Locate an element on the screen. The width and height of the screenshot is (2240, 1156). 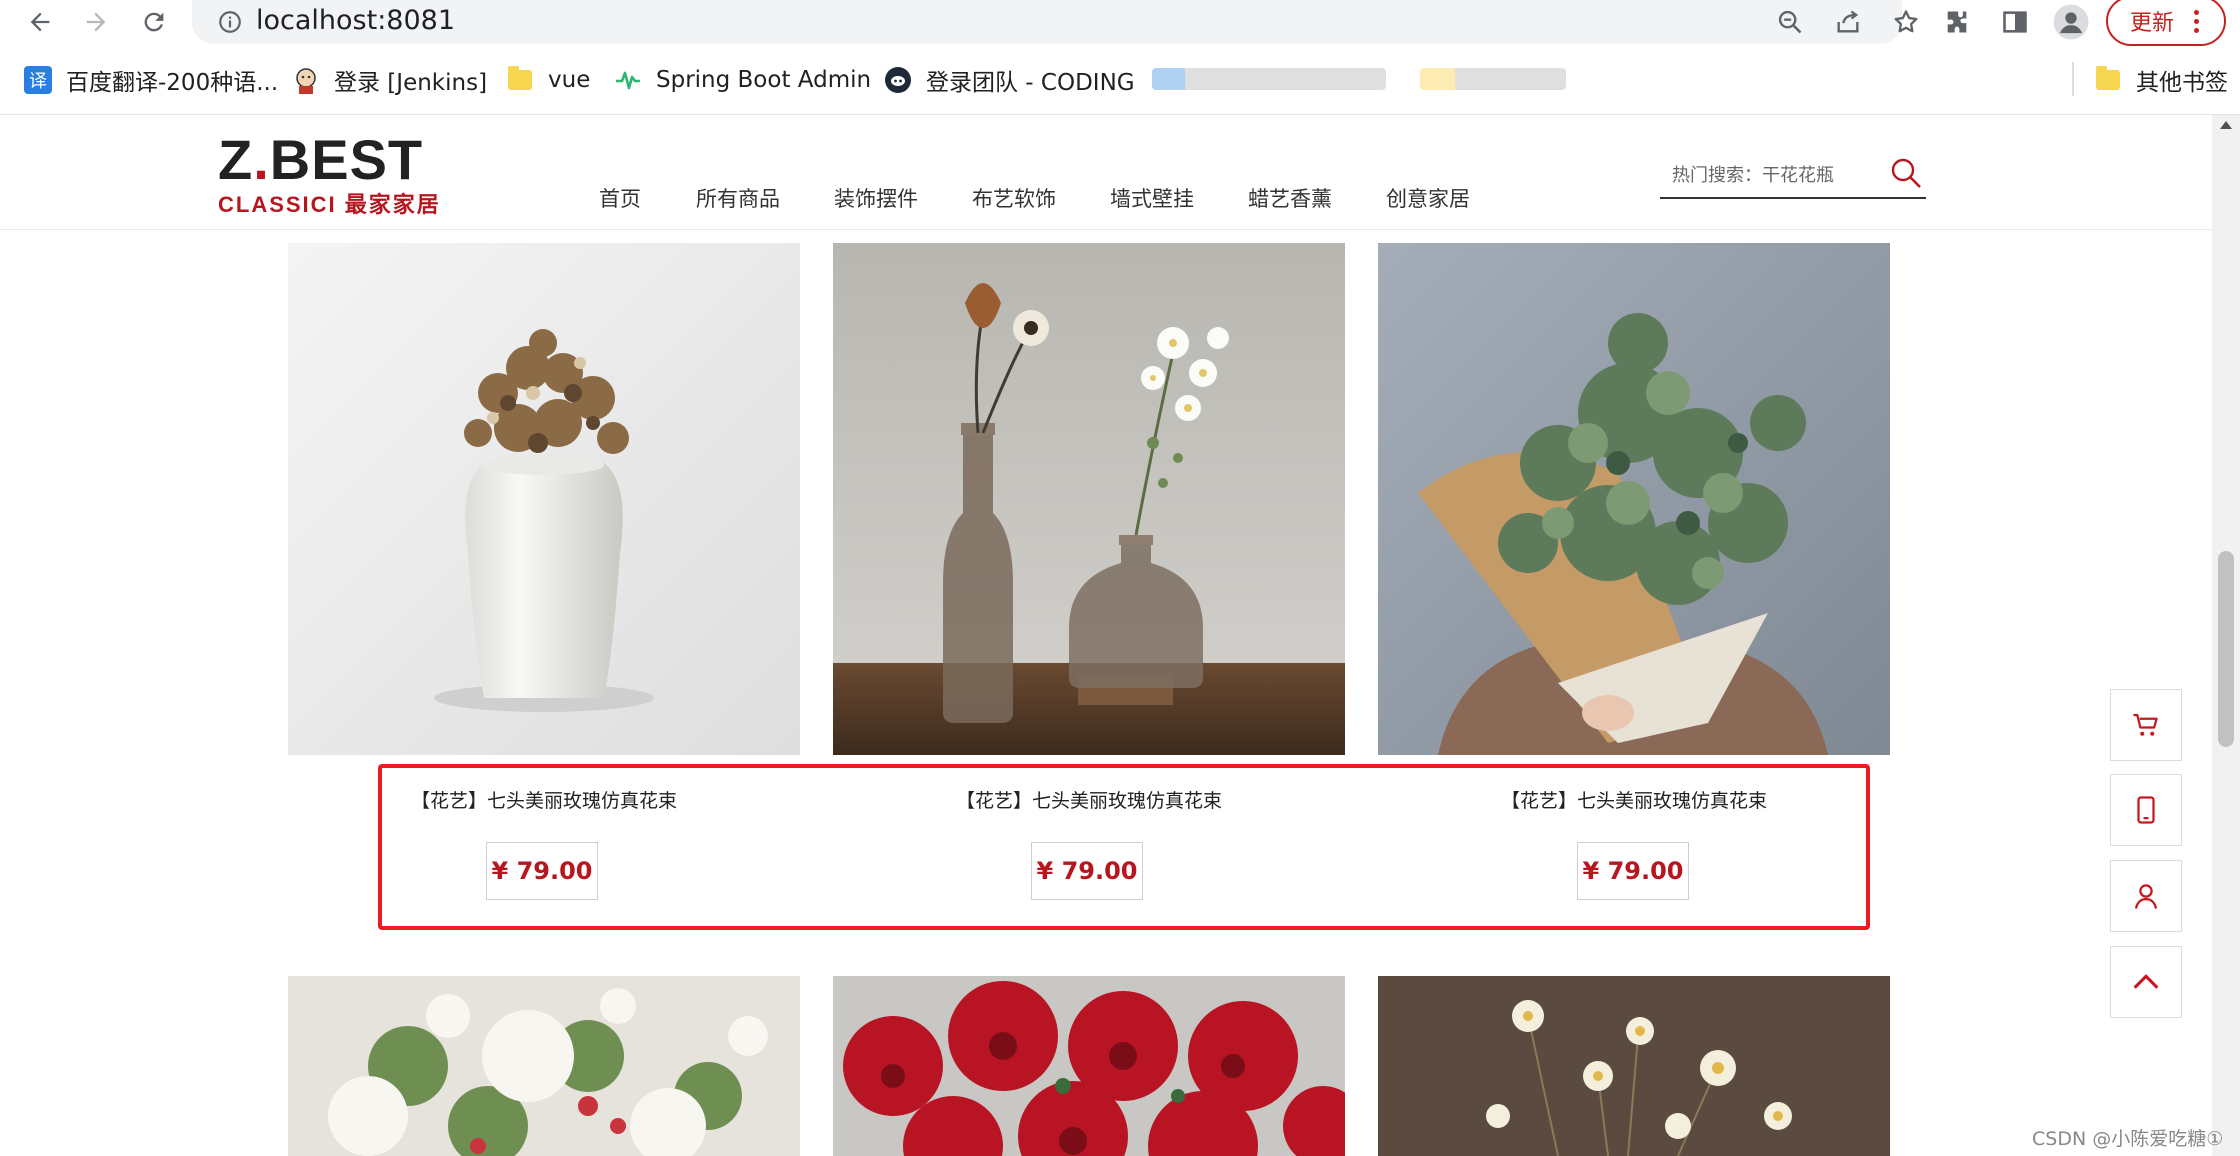
search-input is located at coordinates (1772, 175).